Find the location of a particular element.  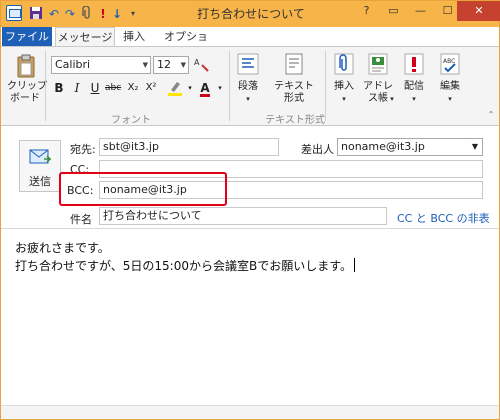

tab-options: オプション is located at coordinates (186, 45).